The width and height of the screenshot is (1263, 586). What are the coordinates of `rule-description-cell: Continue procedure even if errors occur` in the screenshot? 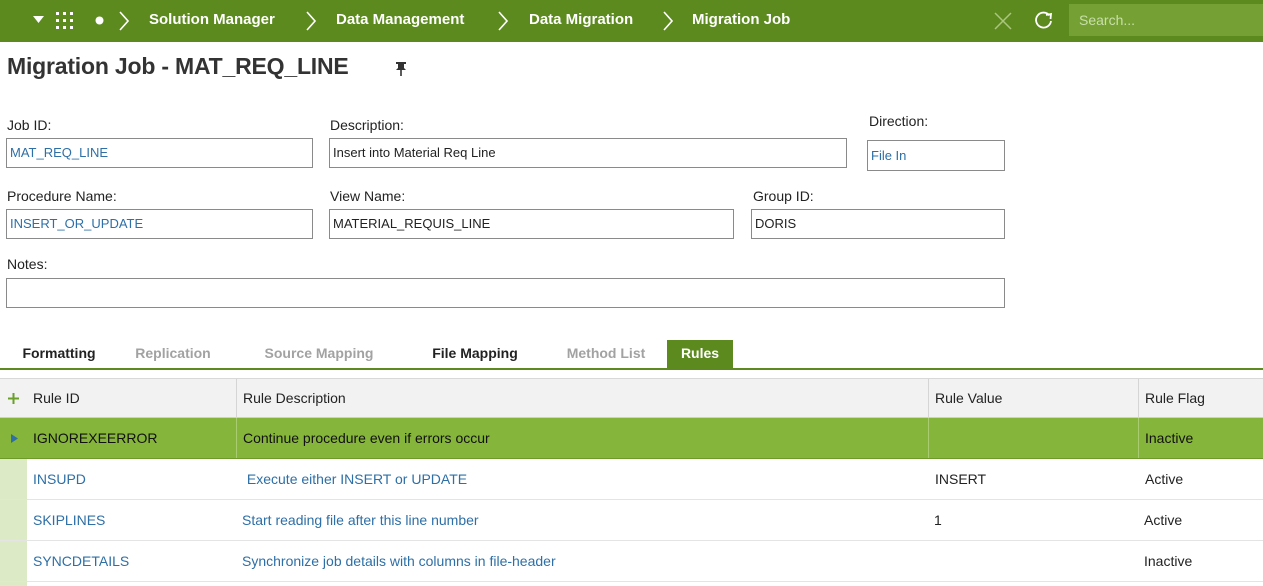 It's located at (582, 438).